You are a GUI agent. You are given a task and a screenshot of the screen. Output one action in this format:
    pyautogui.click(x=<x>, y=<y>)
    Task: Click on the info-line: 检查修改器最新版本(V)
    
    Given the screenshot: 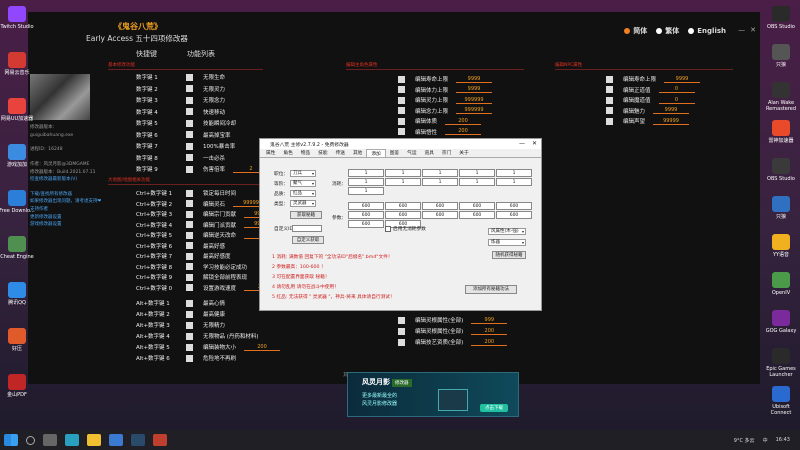 What is the action you would take?
    pyautogui.click(x=72, y=180)
    